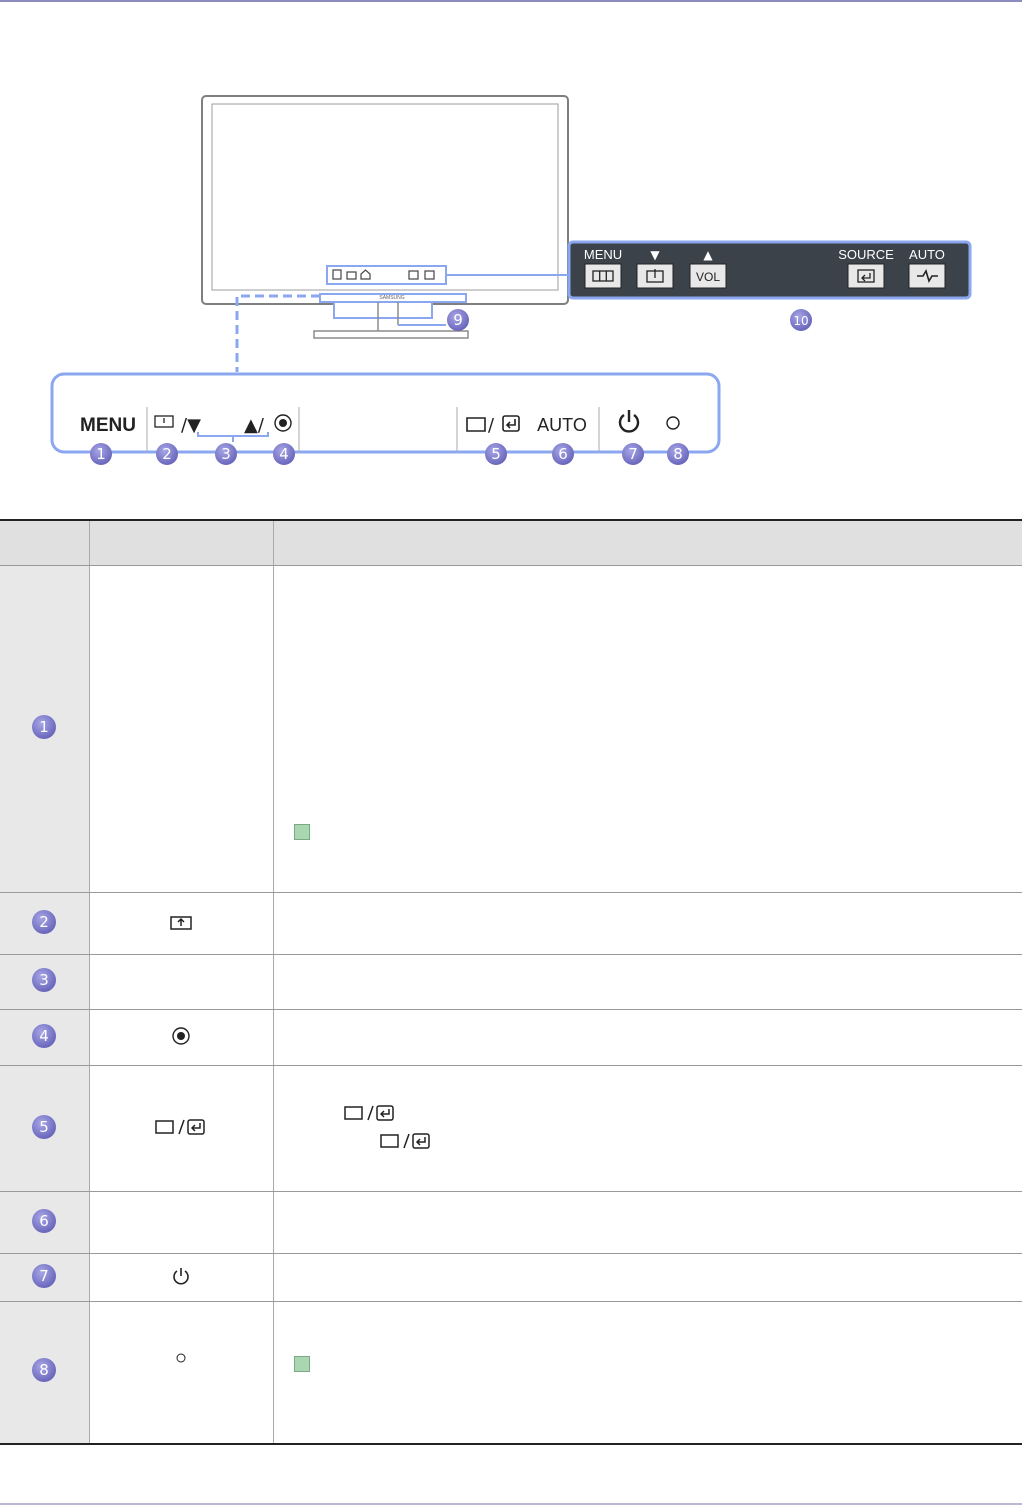 This screenshot has height=1506, width=1022. I want to click on table-row: 7, so click(511, 1277).